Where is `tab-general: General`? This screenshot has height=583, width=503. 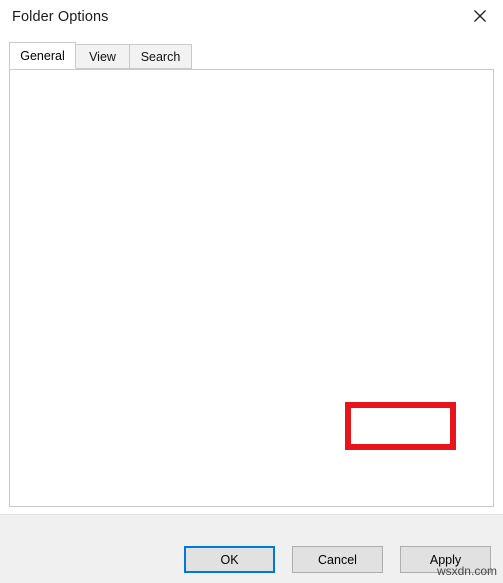
tab-general: General is located at coordinates (42, 55).